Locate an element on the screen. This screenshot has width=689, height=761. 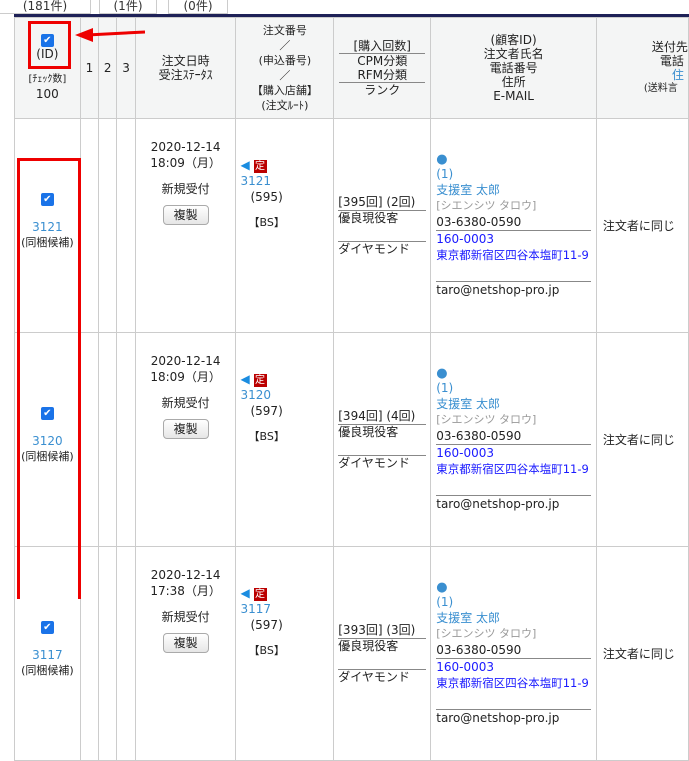
header-text: 住 is located at coordinates (677, 75).